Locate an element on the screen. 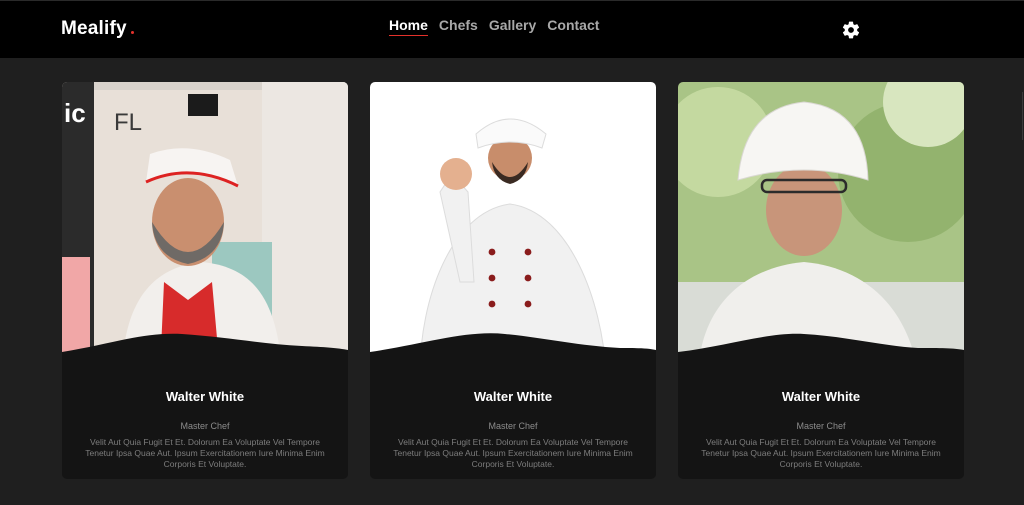 The width and height of the screenshot is (1024, 505). nav-contact: Contact is located at coordinates (573, 26).